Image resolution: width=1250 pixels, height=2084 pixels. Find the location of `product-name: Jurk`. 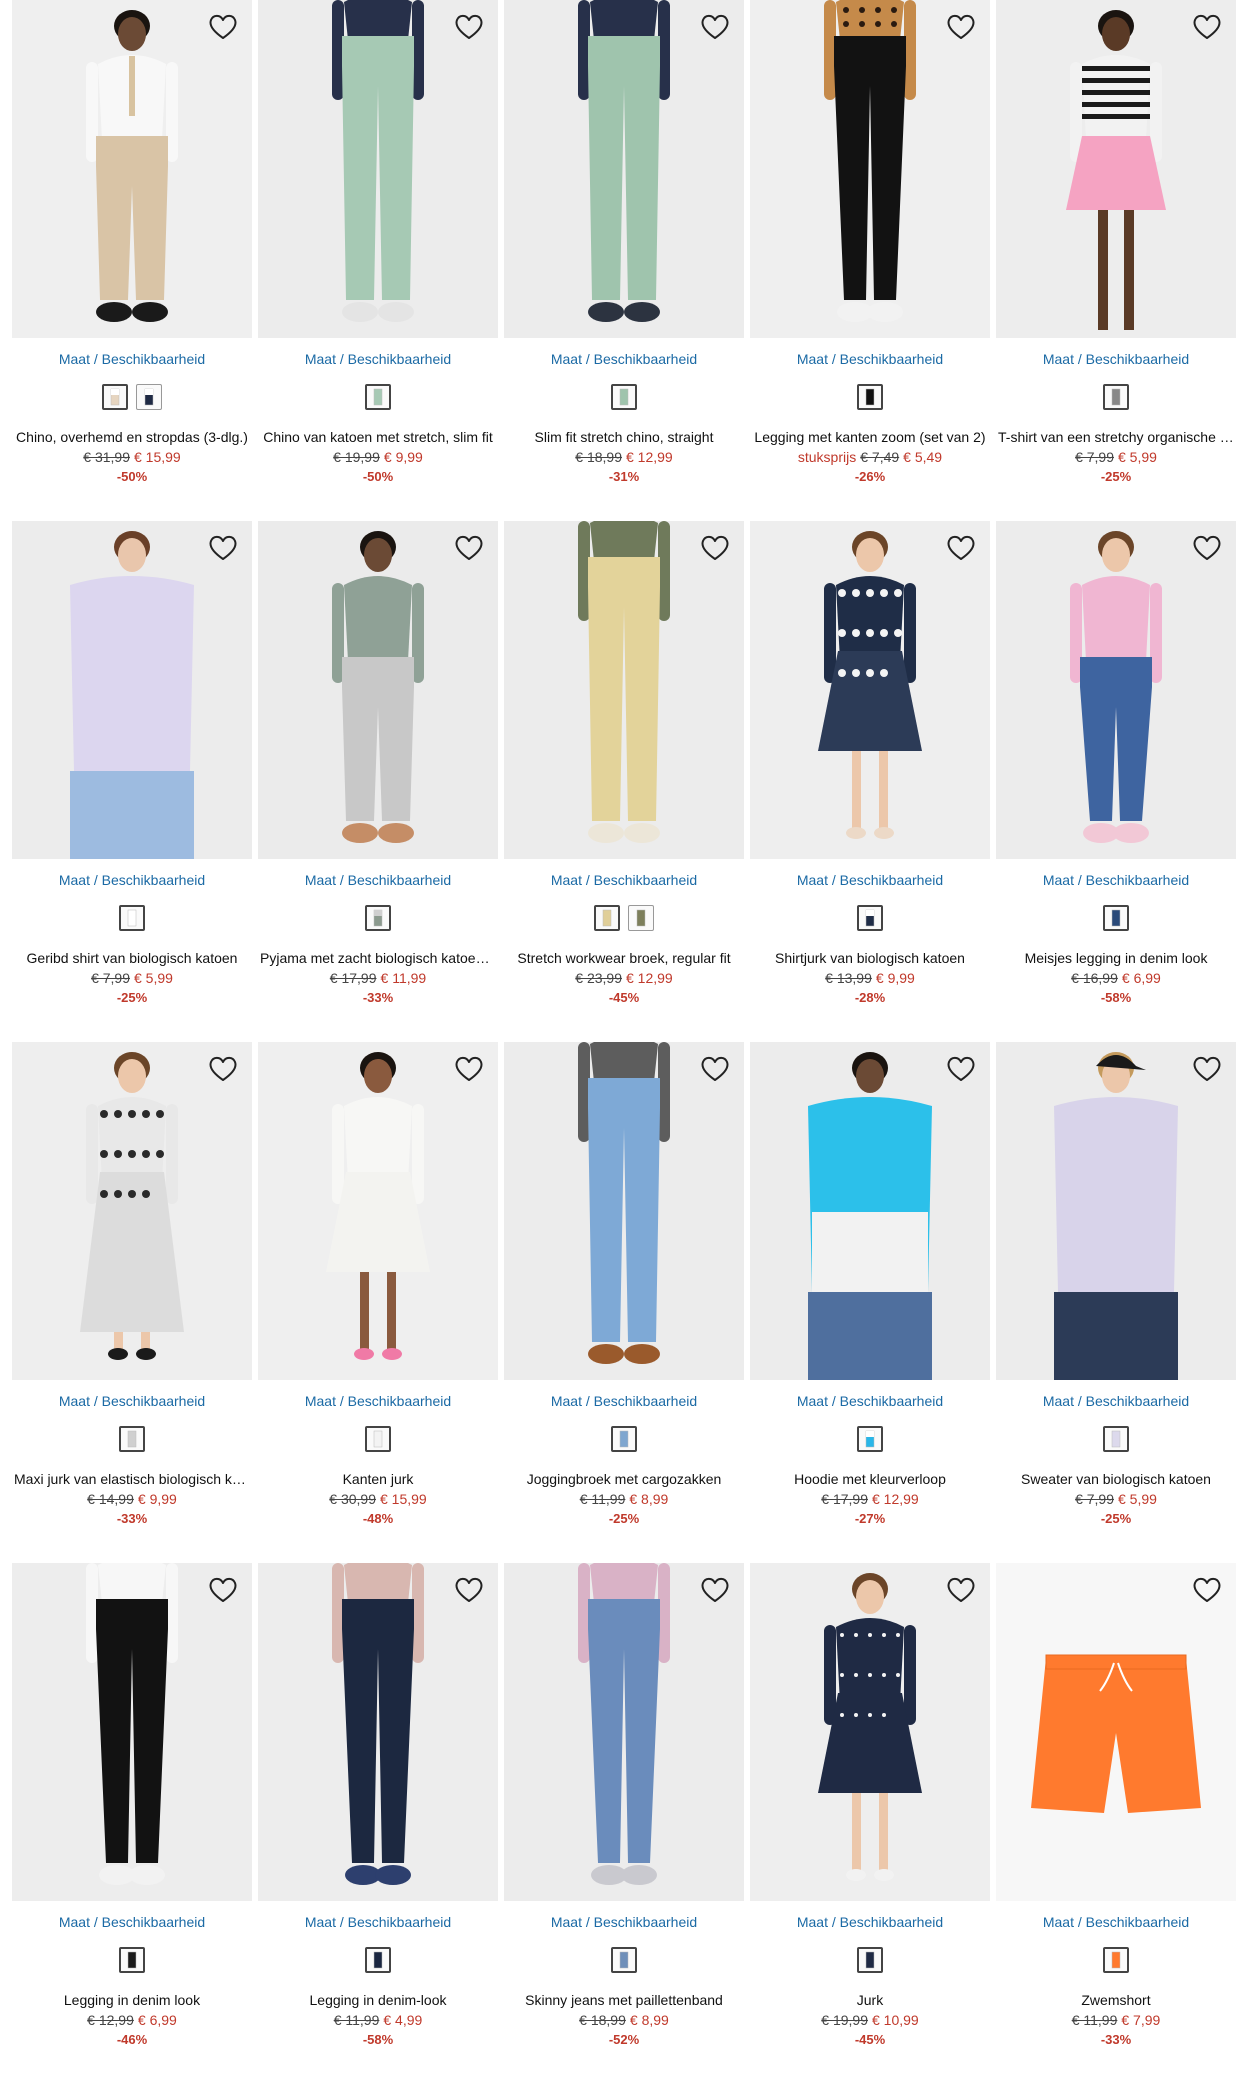

product-name: Jurk is located at coordinates (870, 2000).